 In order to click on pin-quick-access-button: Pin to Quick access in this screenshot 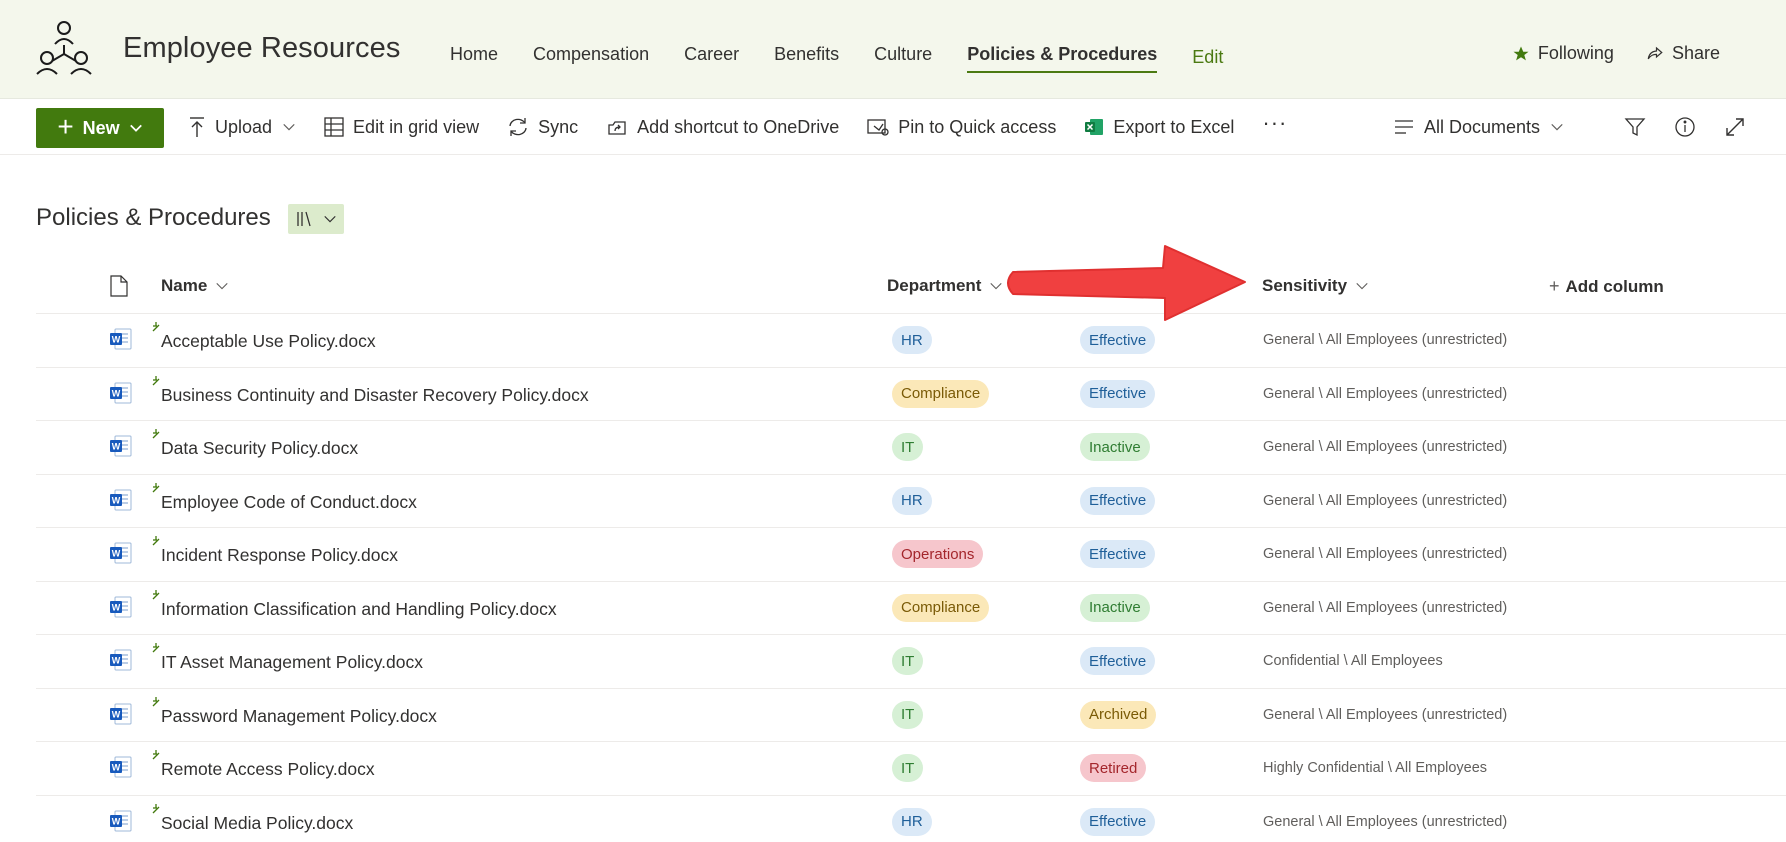, I will do `click(961, 127)`.